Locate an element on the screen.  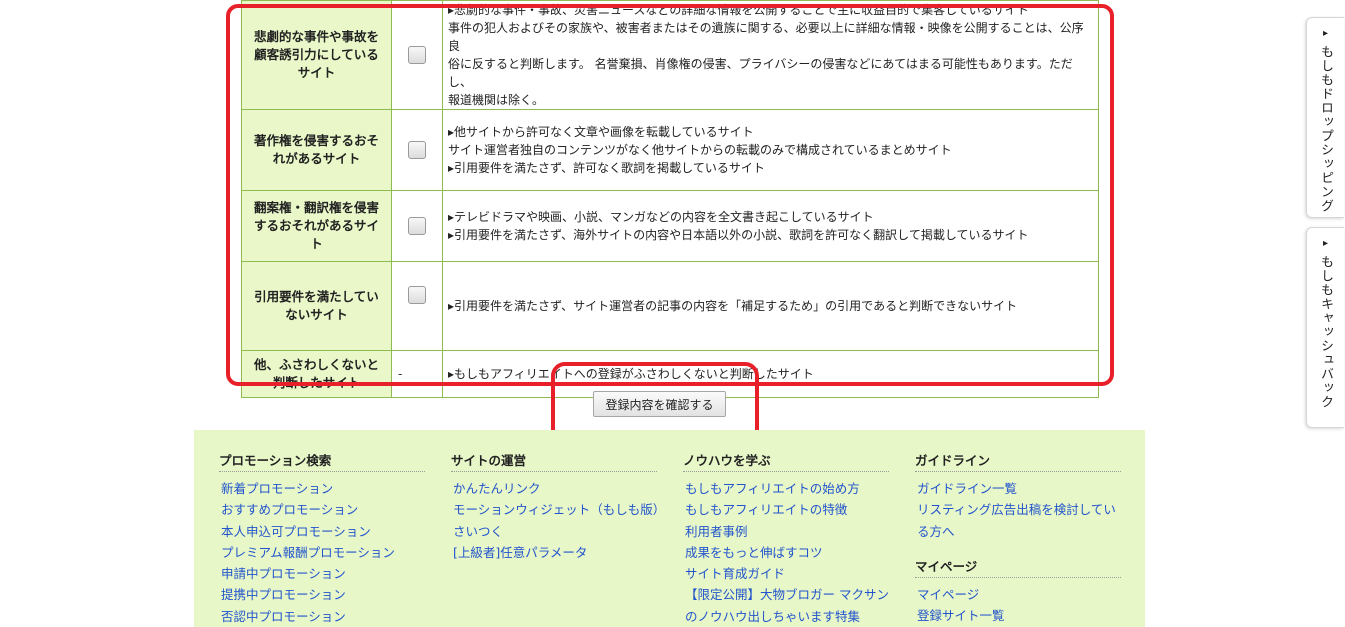
side-tab-label: もしもキャッシュバック is located at coordinates (1325, 332).